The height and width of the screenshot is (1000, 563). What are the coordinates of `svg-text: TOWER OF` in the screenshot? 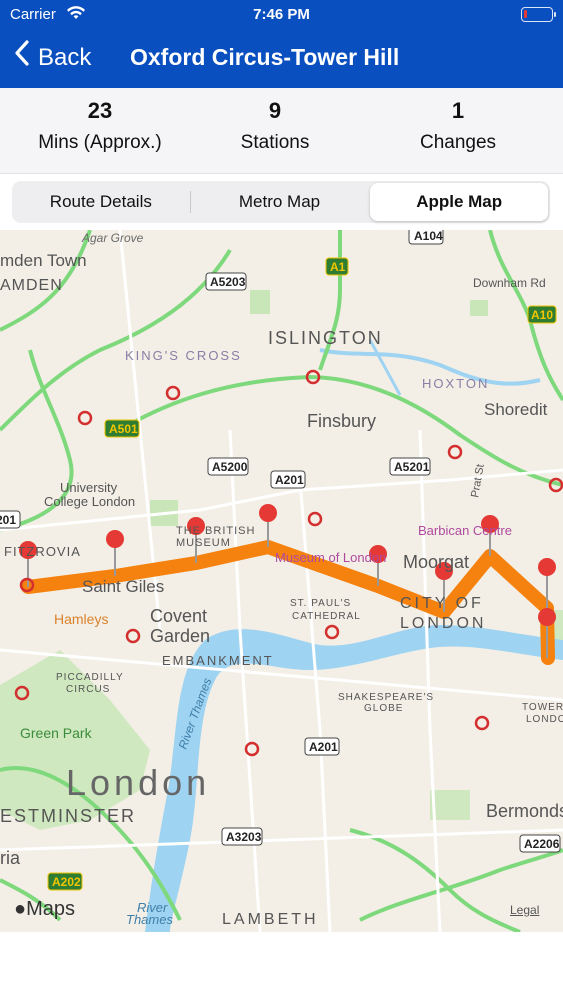 It's located at (542, 707).